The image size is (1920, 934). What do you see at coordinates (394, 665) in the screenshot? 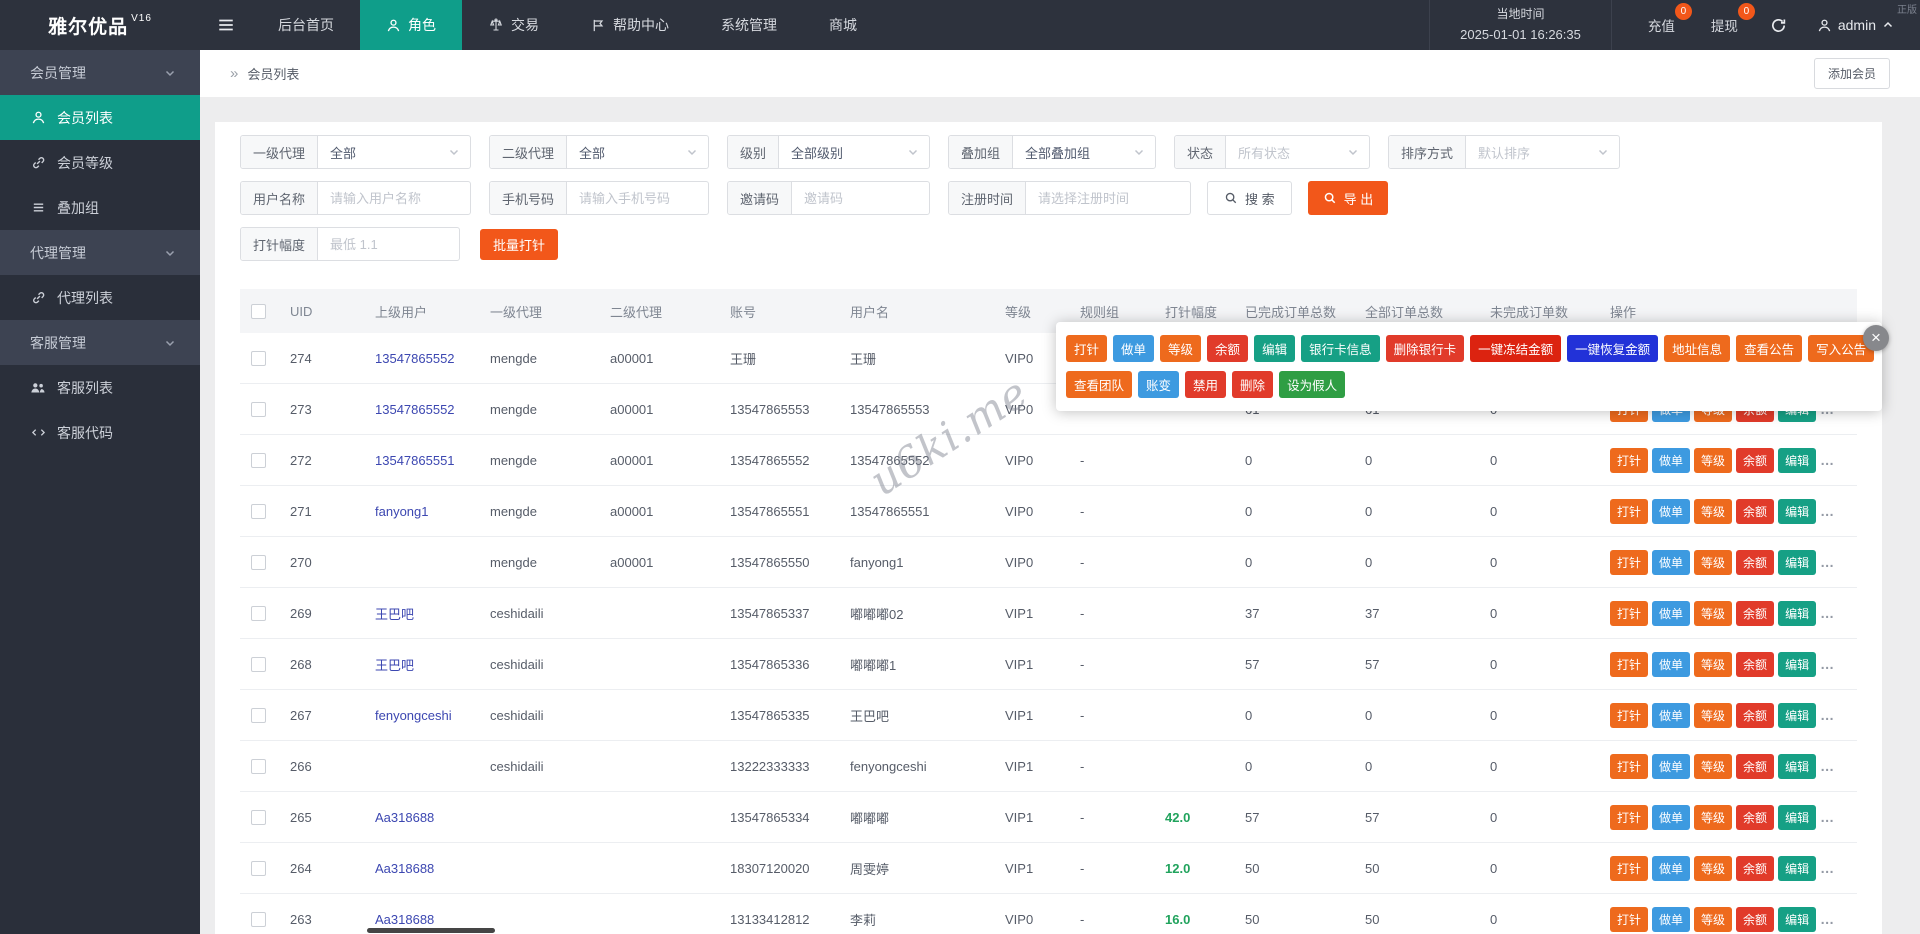
I see `parent-user-link: 王巴吧` at bounding box center [394, 665].